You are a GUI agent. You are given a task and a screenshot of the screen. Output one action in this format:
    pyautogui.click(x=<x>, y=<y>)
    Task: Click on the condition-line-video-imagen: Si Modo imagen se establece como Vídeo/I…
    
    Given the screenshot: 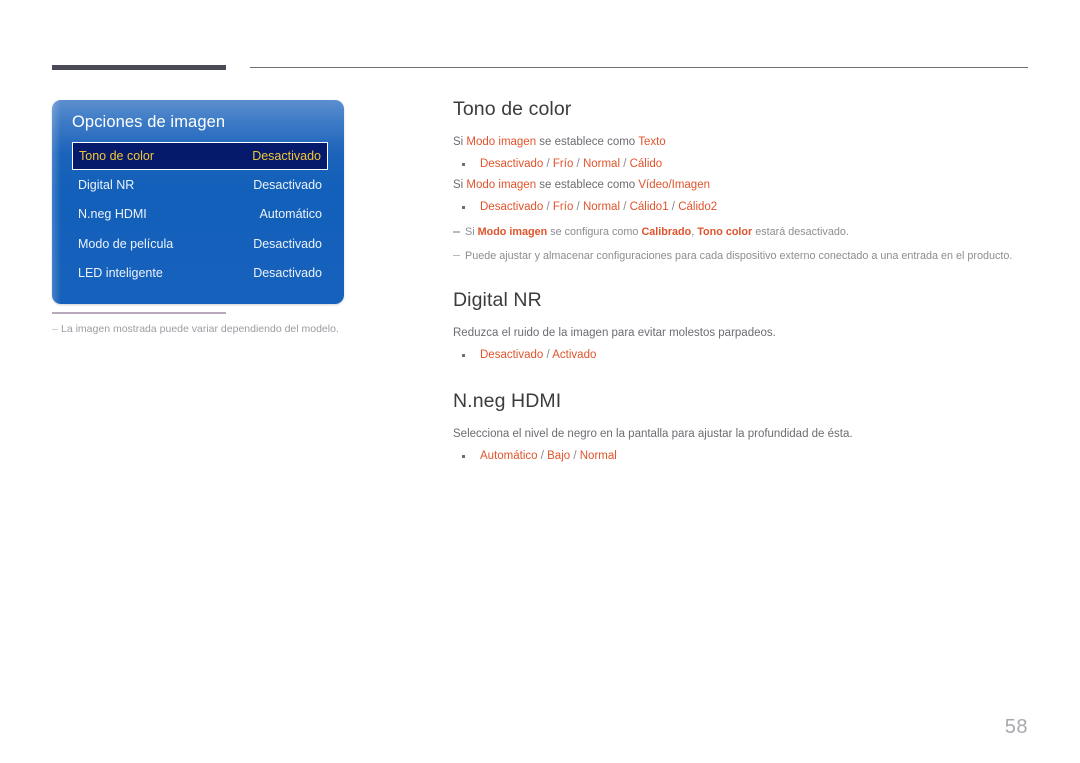 What is the action you would take?
    pyautogui.click(x=740, y=186)
    